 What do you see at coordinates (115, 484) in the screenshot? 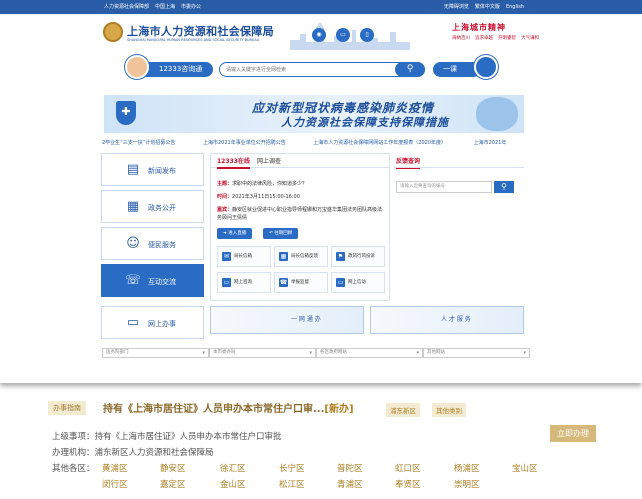
I see `district-link: 闵行区` at bounding box center [115, 484].